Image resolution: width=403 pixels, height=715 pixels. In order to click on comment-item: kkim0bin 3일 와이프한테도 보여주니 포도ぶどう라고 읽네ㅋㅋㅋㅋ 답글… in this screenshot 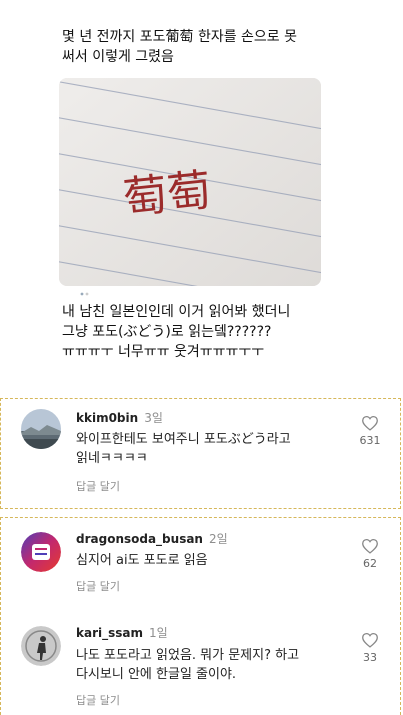, I will do `click(201, 446)`.